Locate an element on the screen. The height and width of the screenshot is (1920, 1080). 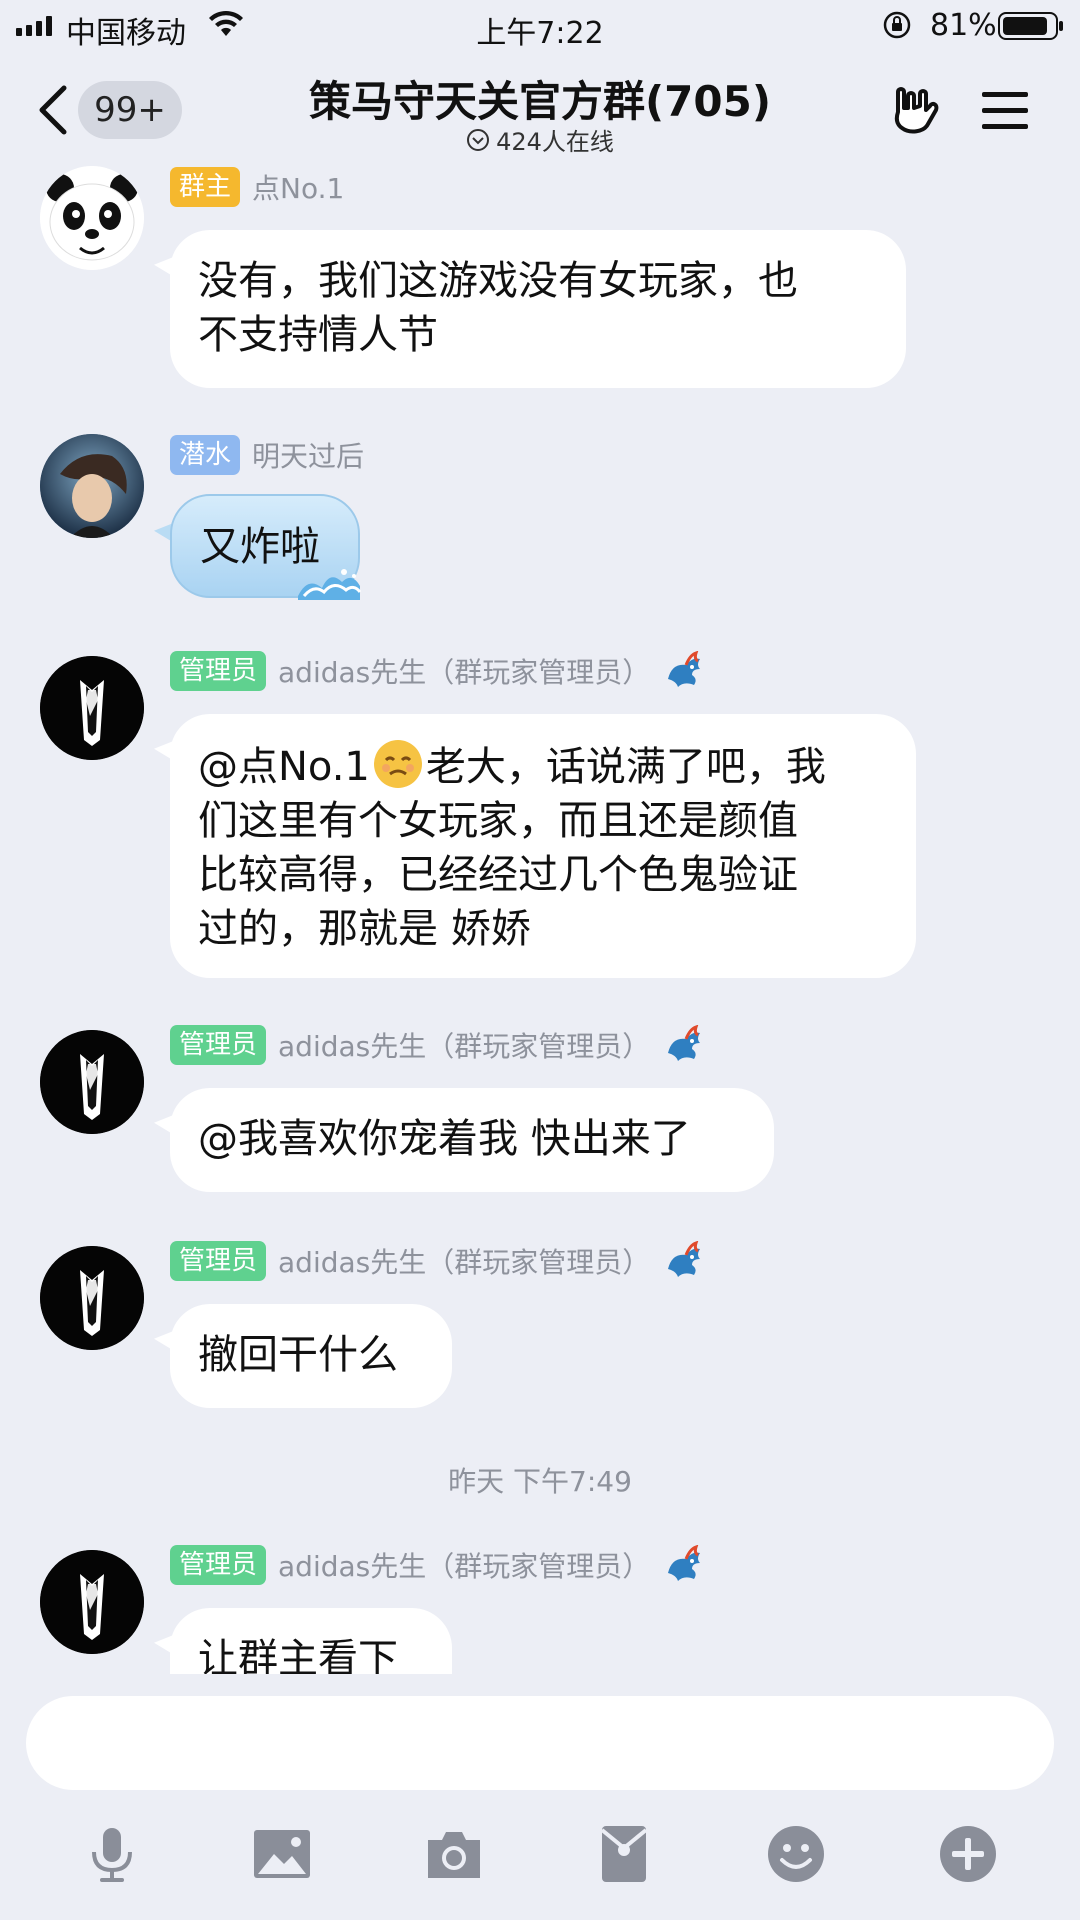
microphone-icon is located at coordinates (112, 1854).